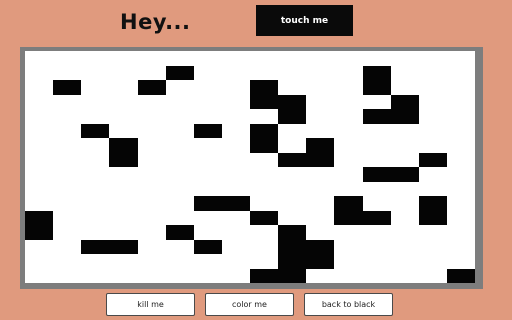 The image size is (512, 320). What do you see at coordinates (304, 20) in the screenshot?
I see `touch-me-button: touch me` at bounding box center [304, 20].